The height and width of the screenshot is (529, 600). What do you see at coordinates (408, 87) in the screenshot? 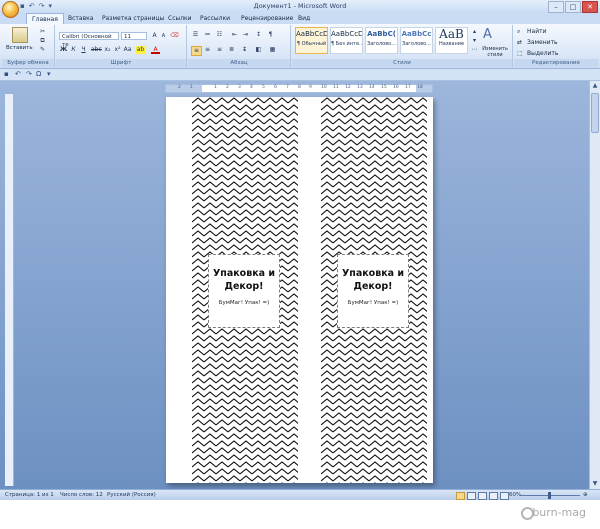
I see `ruler-number: 17` at bounding box center [408, 87].